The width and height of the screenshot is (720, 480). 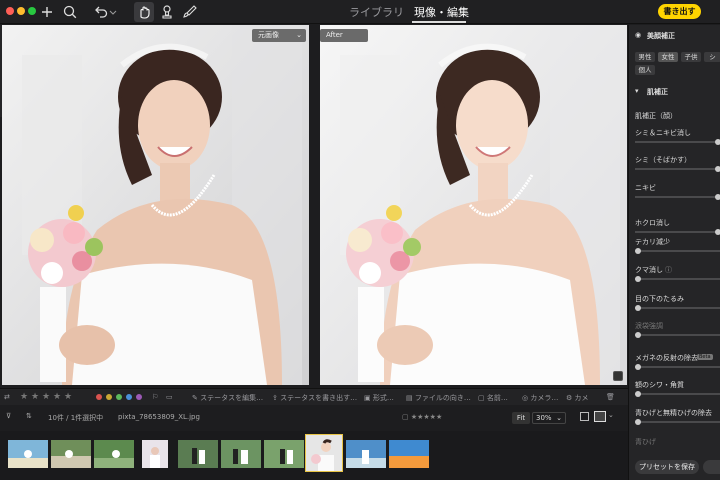 I want to click on filter-icon: ⊽, so click(x=8, y=416).